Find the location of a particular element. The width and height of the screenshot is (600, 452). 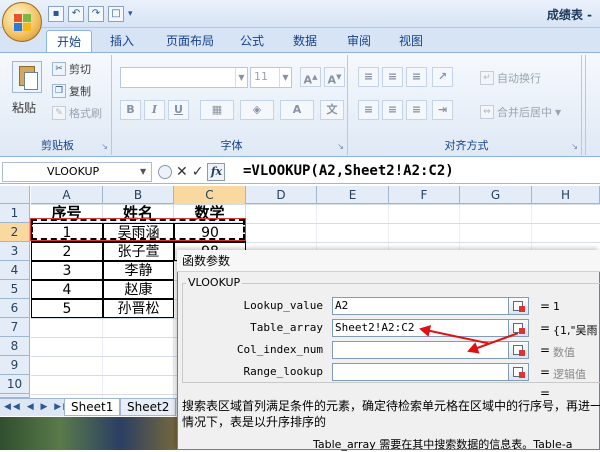

merge-center-button: ⇔ 合并后居中 ▼ is located at coordinates (520, 112).